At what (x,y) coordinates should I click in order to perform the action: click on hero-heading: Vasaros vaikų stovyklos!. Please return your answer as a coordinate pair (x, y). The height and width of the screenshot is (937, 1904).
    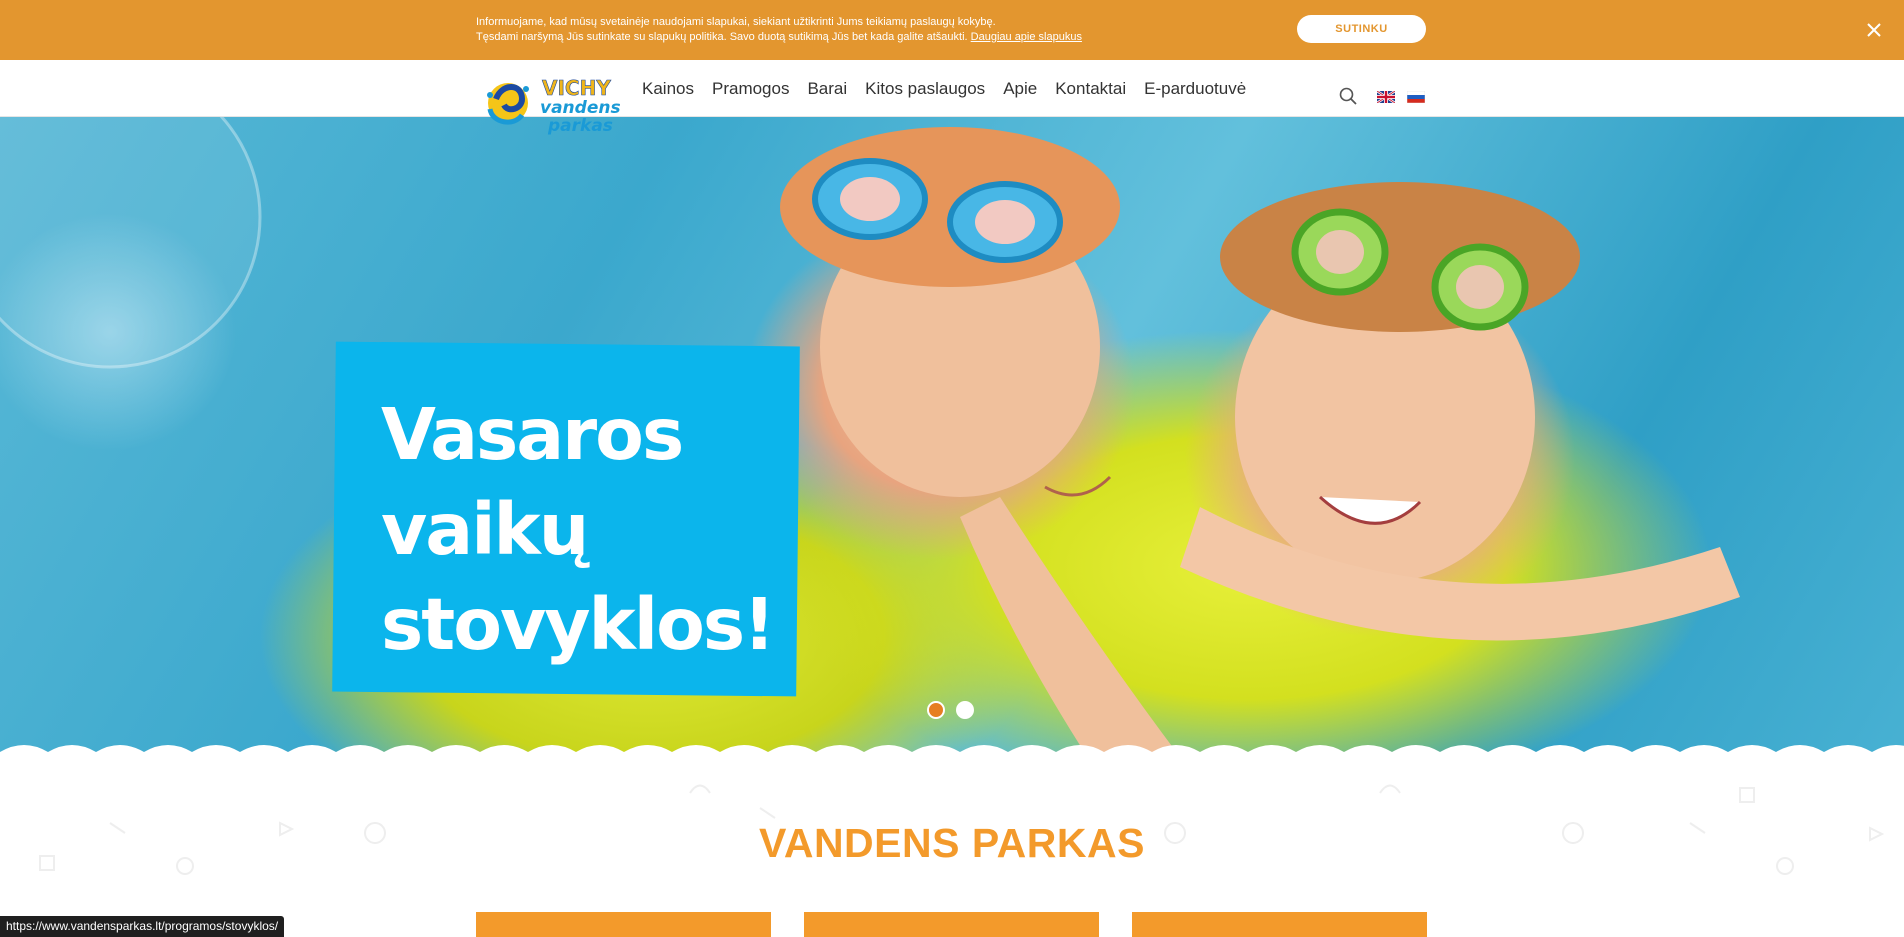
    Looking at the image, I should click on (581, 529).